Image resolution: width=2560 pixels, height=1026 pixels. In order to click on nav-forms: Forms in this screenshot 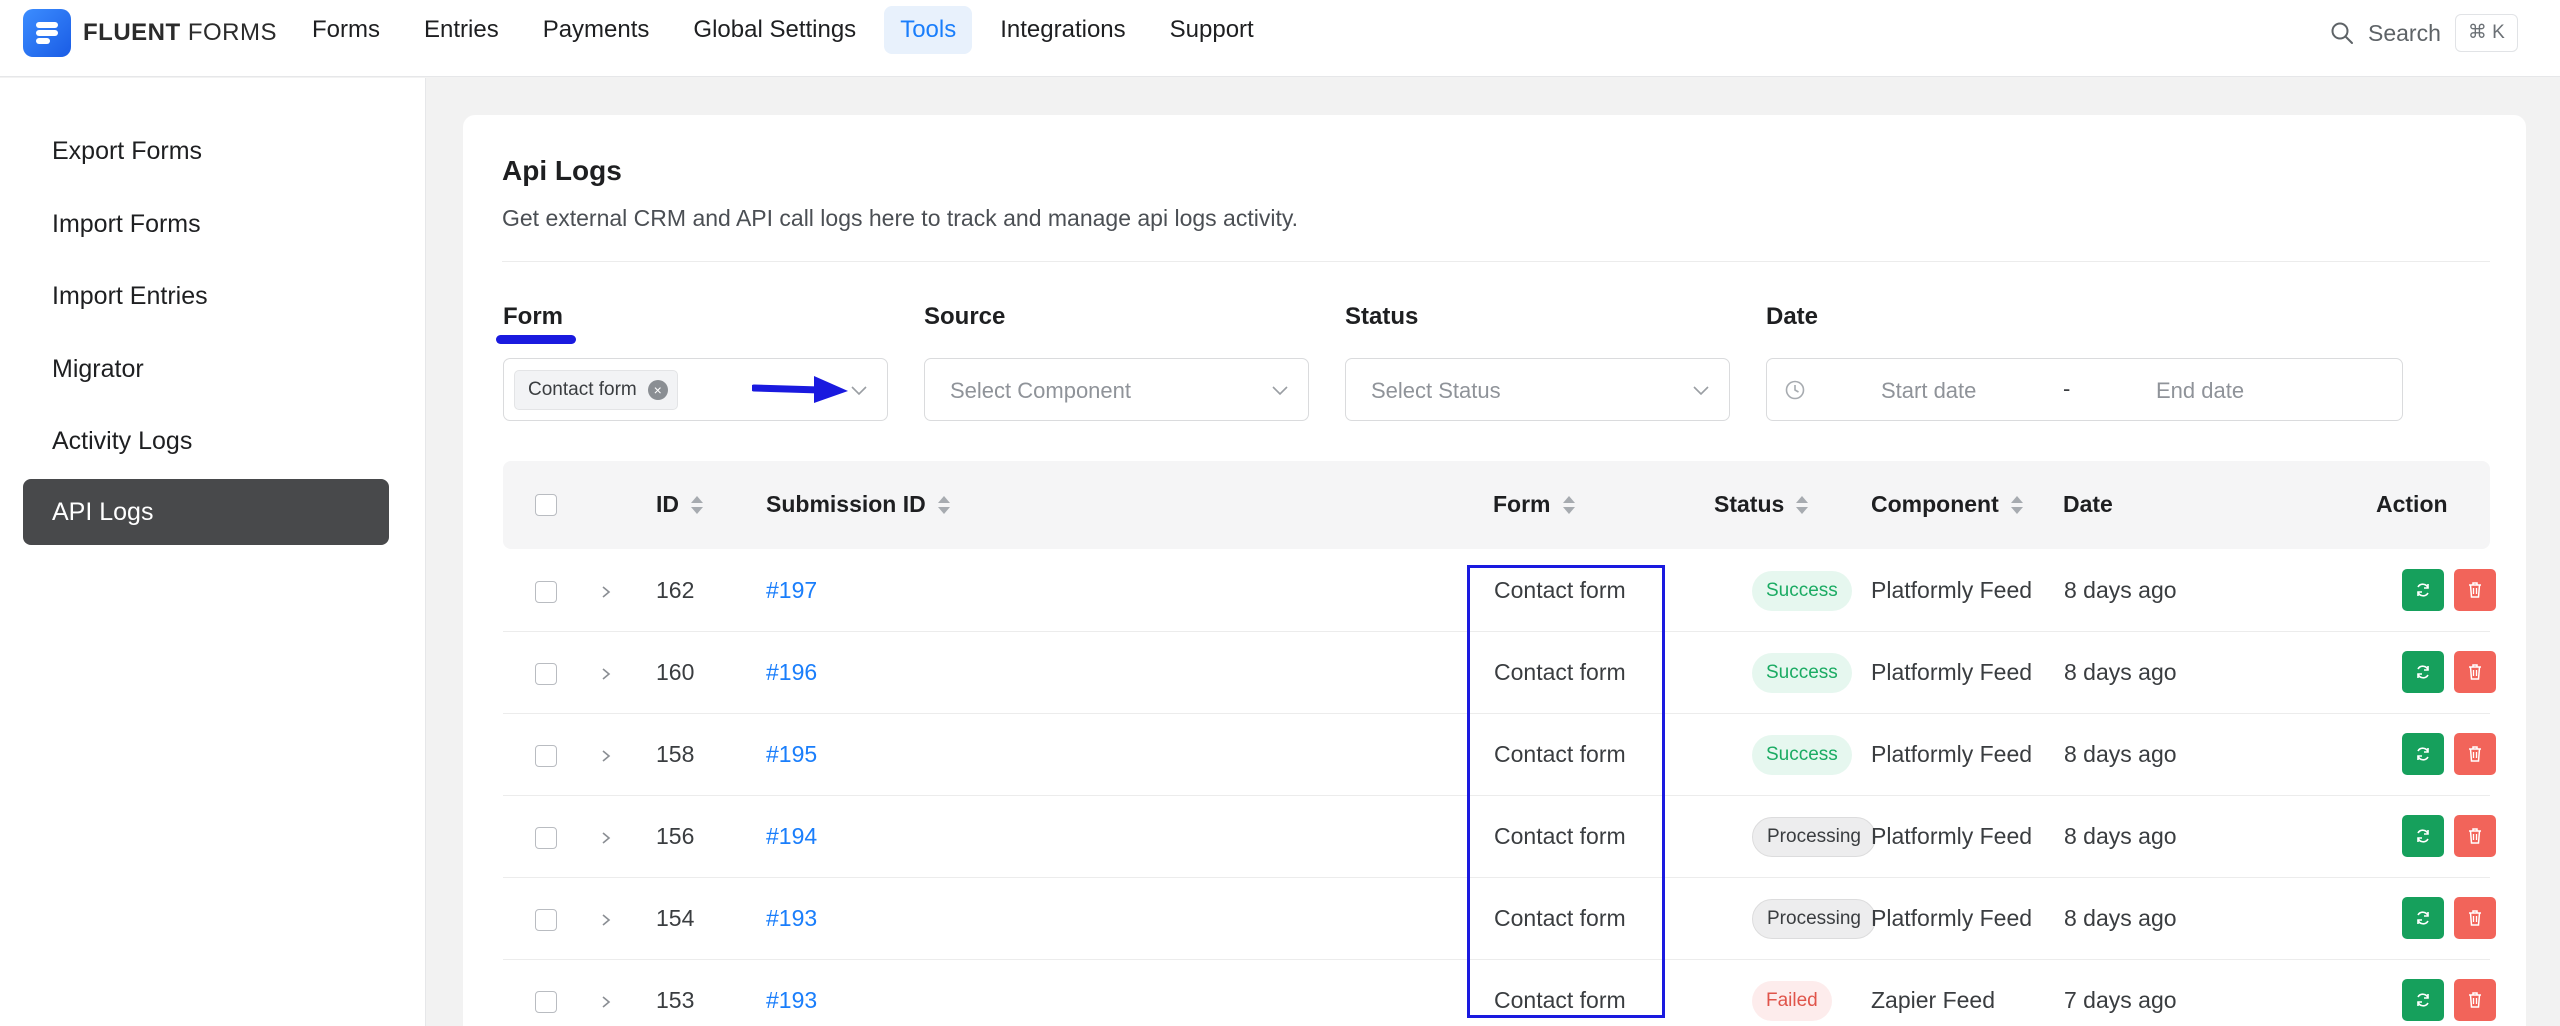, I will do `click(346, 30)`.